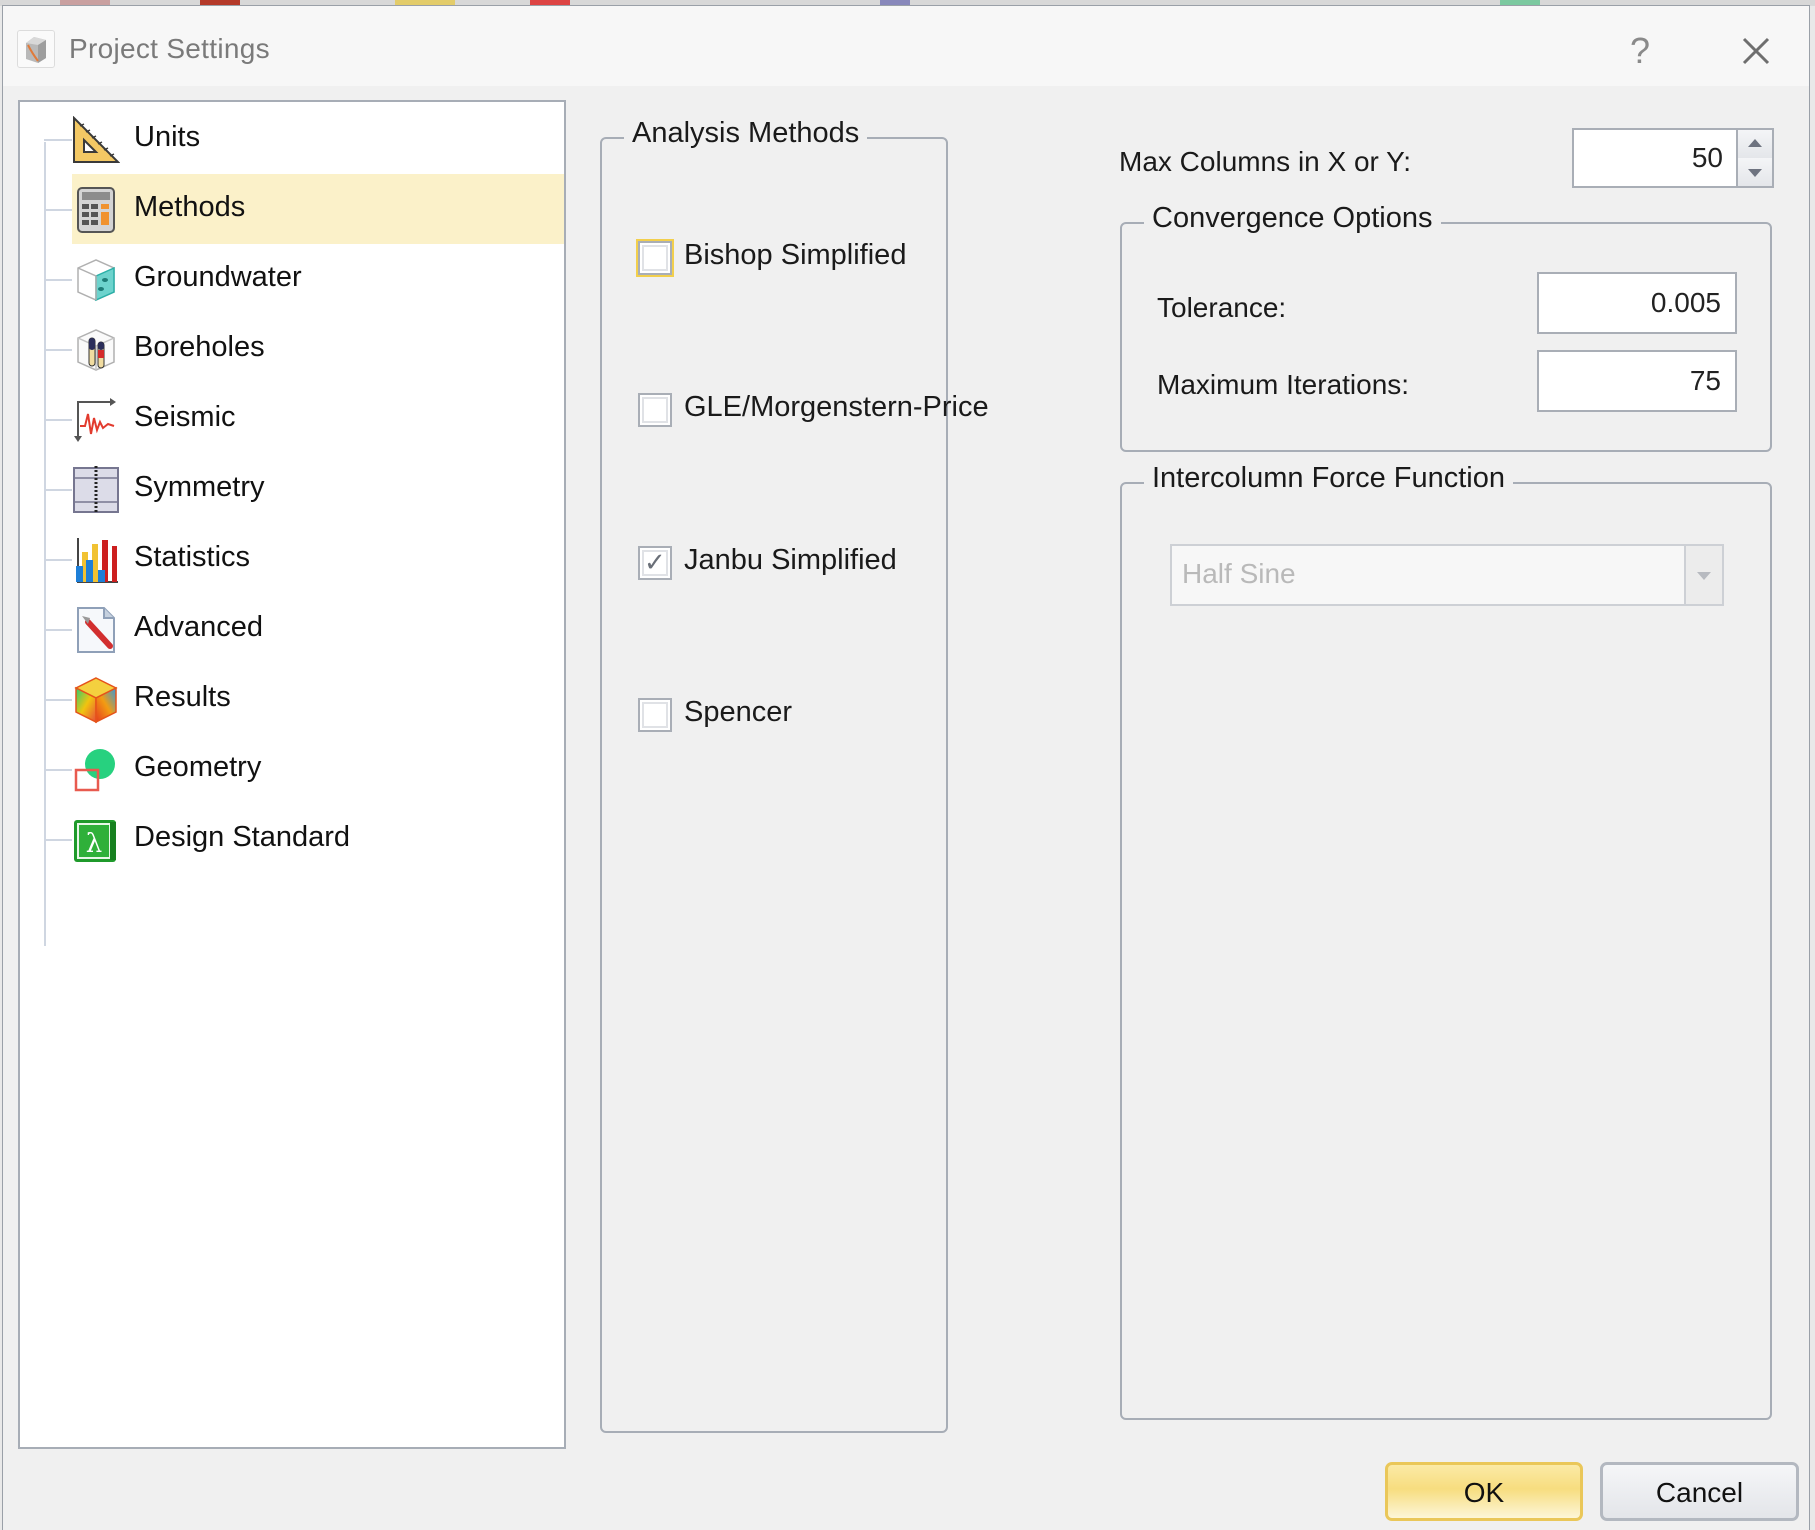  What do you see at coordinates (292, 419) in the screenshot?
I see `sidebar-item-seismic: Seismic` at bounding box center [292, 419].